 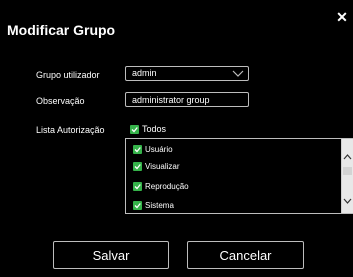 I want to click on permission-item: Visualizar, so click(x=156, y=166).